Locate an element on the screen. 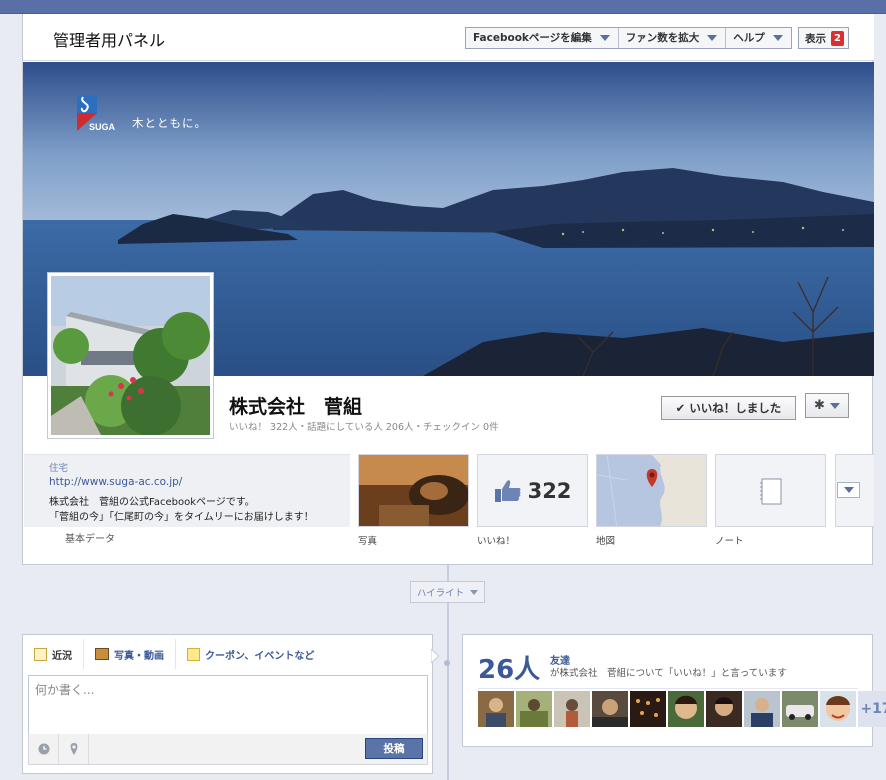 The height and width of the screenshot is (780, 886). notebook-icon is located at coordinates (771, 491).